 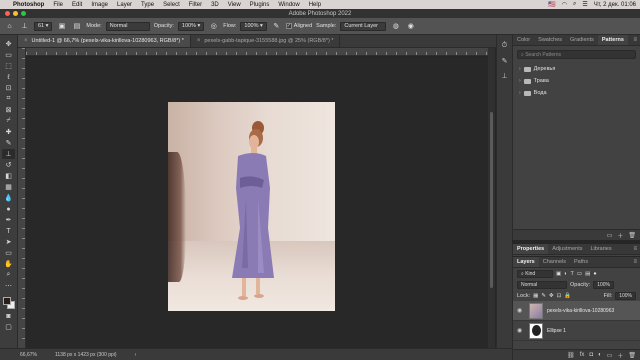 I want to click on eraser-tool-icon: ◧, so click(x=8, y=176).